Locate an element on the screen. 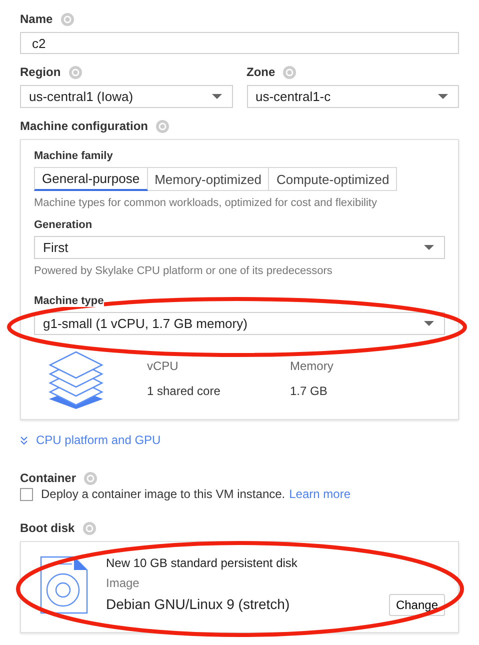 The height and width of the screenshot is (645, 479). family-tab: General-purpose is located at coordinates (91, 179).